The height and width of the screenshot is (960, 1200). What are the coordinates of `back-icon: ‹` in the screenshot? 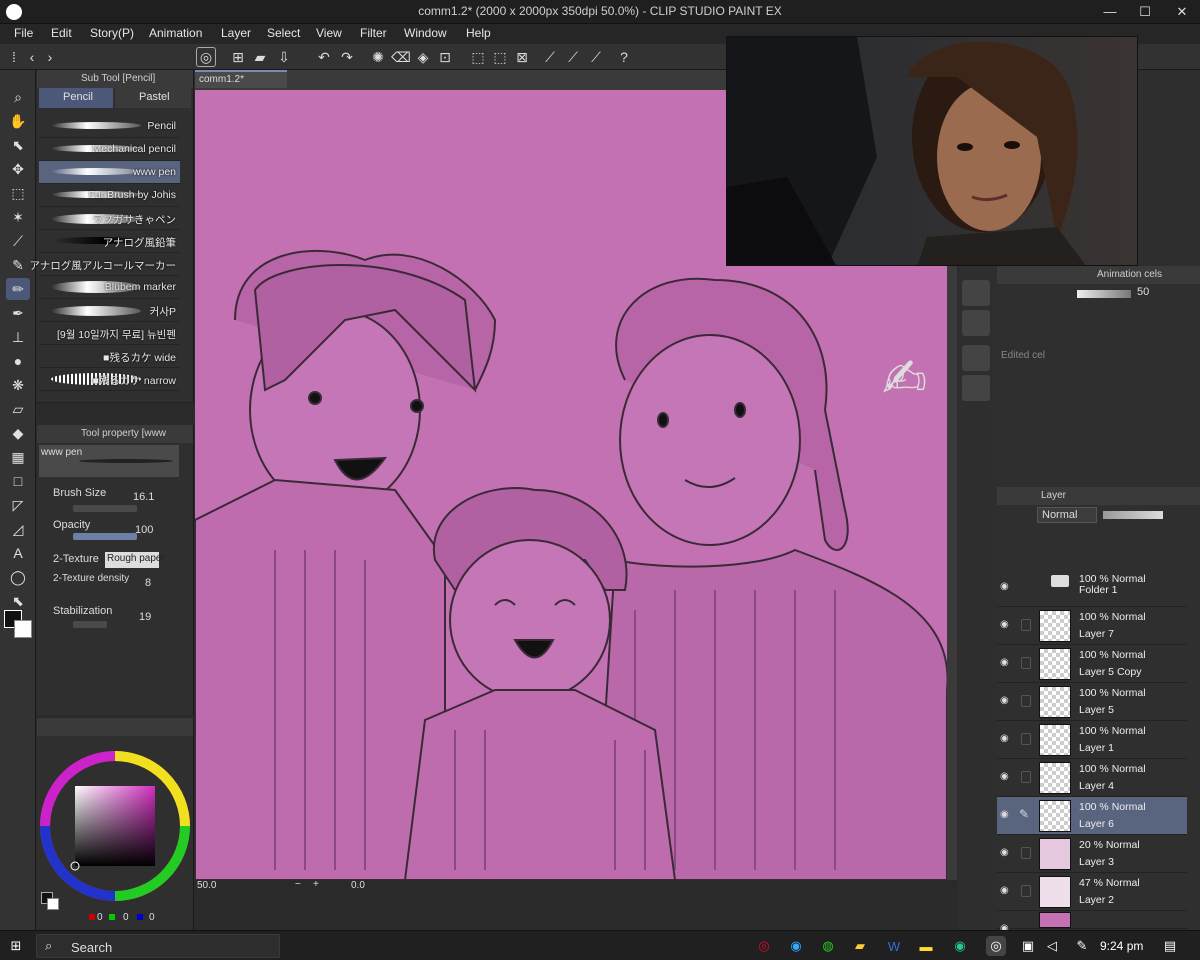 It's located at (32, 57).